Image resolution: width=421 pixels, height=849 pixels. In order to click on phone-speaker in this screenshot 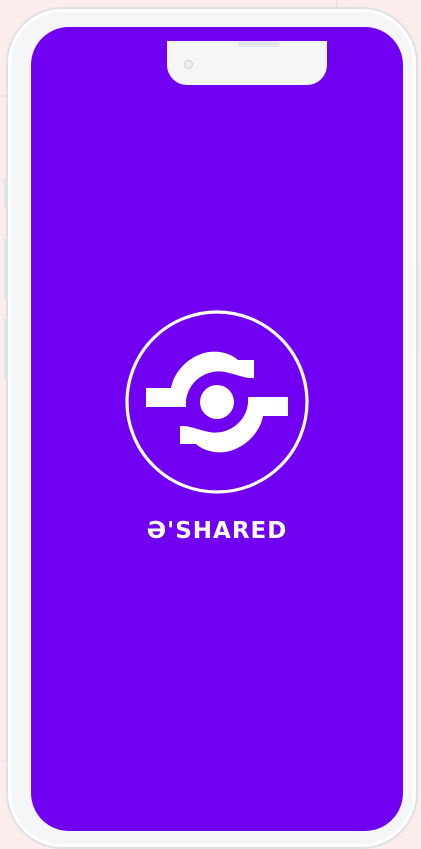, I will do `click(259, 44)`.